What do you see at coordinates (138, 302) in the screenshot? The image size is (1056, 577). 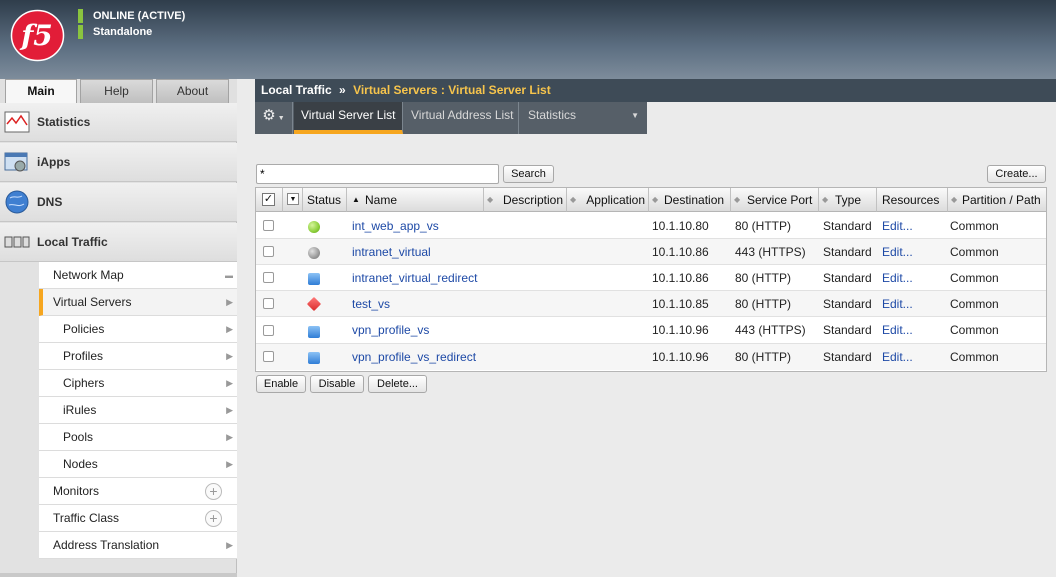 I see `menu-item-virtual-servers: Virtual Servers ▶` at bounding box center [138, 302].